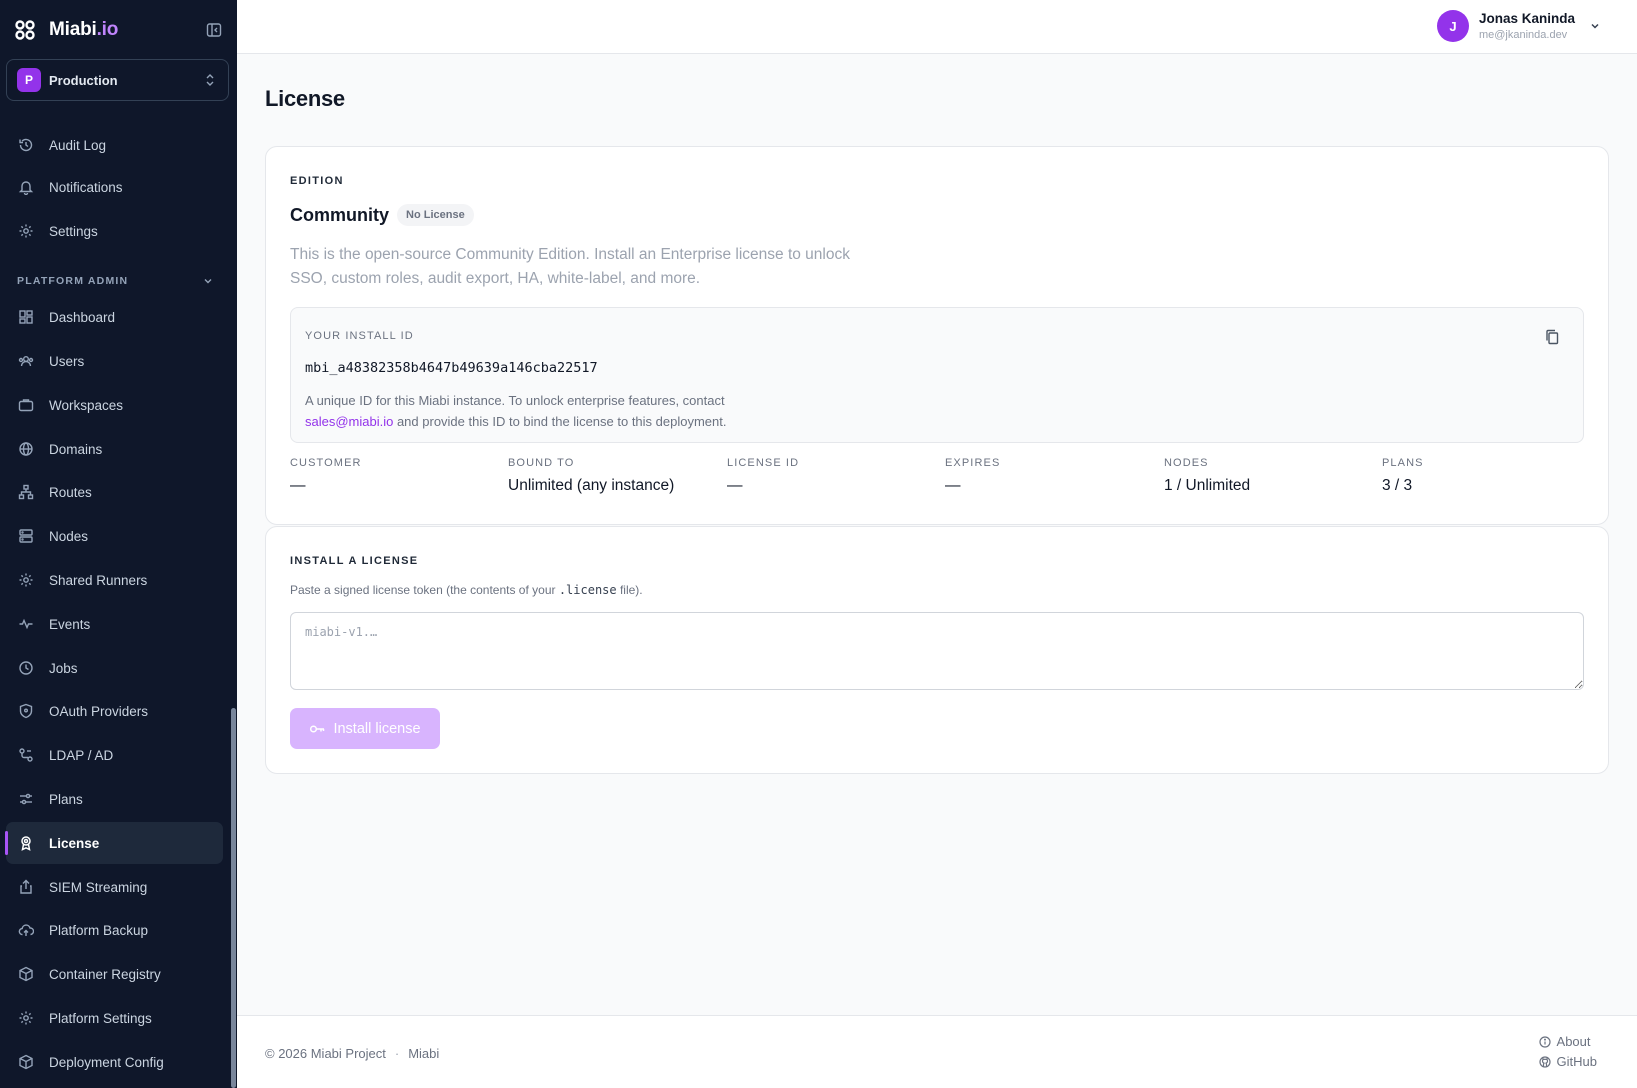 The width and height of the screenshot is (1637, 1088). I want to click on sidebar-item-siem-streaming: SIEM Streaming, so click(114, 887).